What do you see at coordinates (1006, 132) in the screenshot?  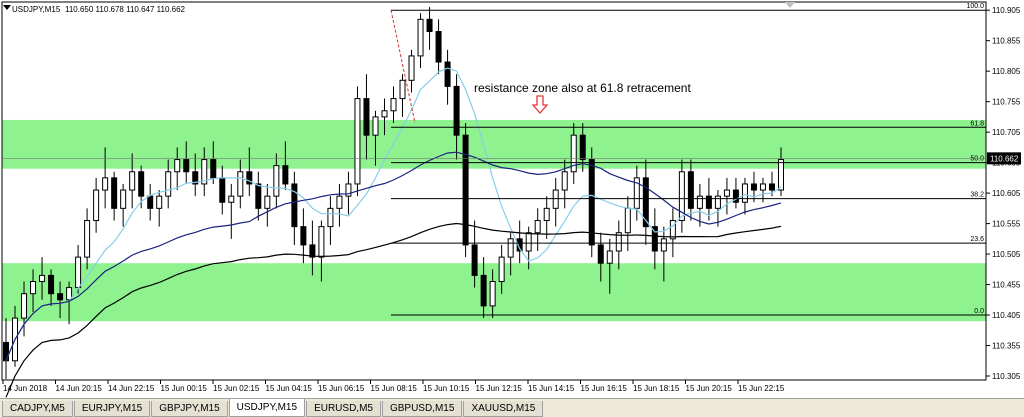 I see `price-axis-label: 110.705` at bounding box center [1006, 132].